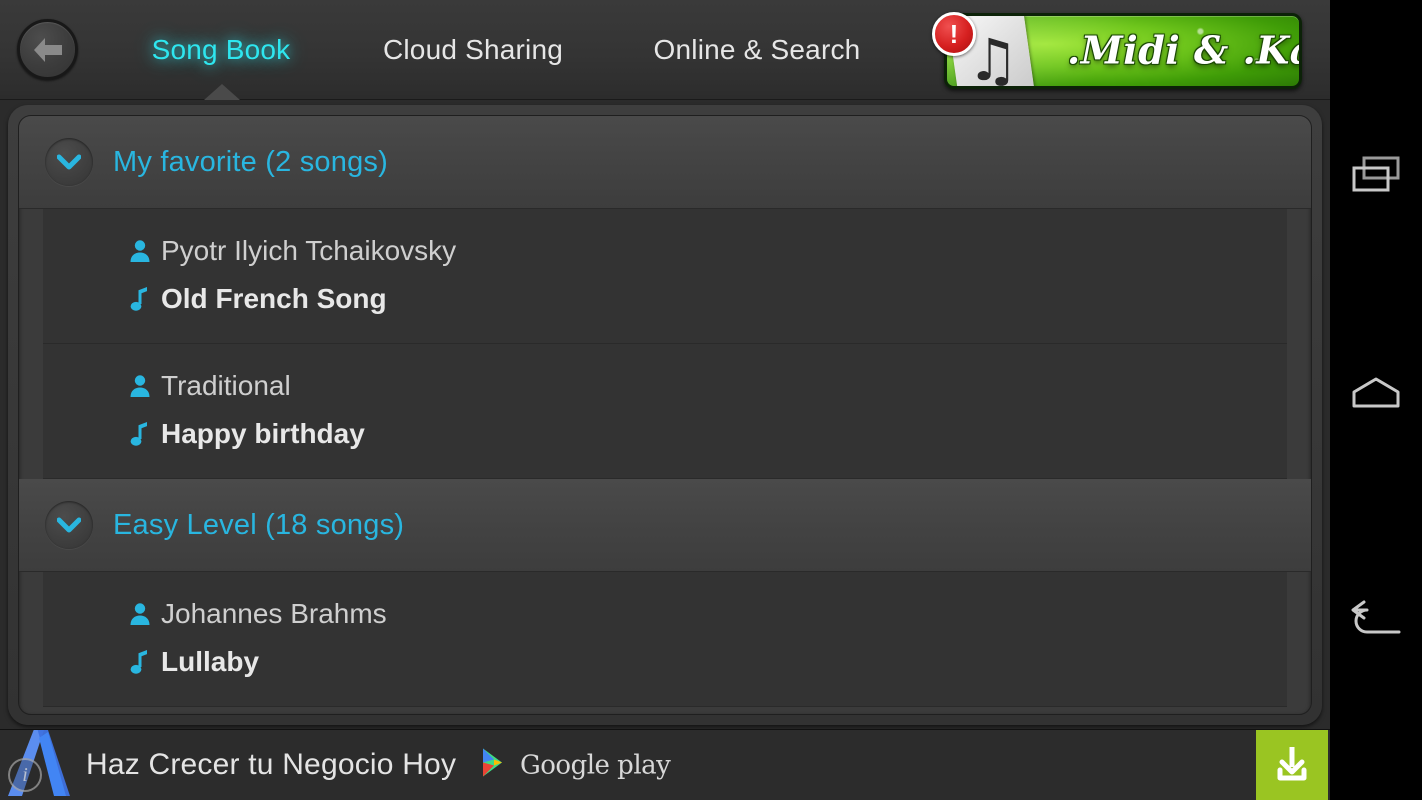 Image resolution: width=1422 pixels, height=800 pixels. I want to click on back-arrow-icon, so click(1376, 621).